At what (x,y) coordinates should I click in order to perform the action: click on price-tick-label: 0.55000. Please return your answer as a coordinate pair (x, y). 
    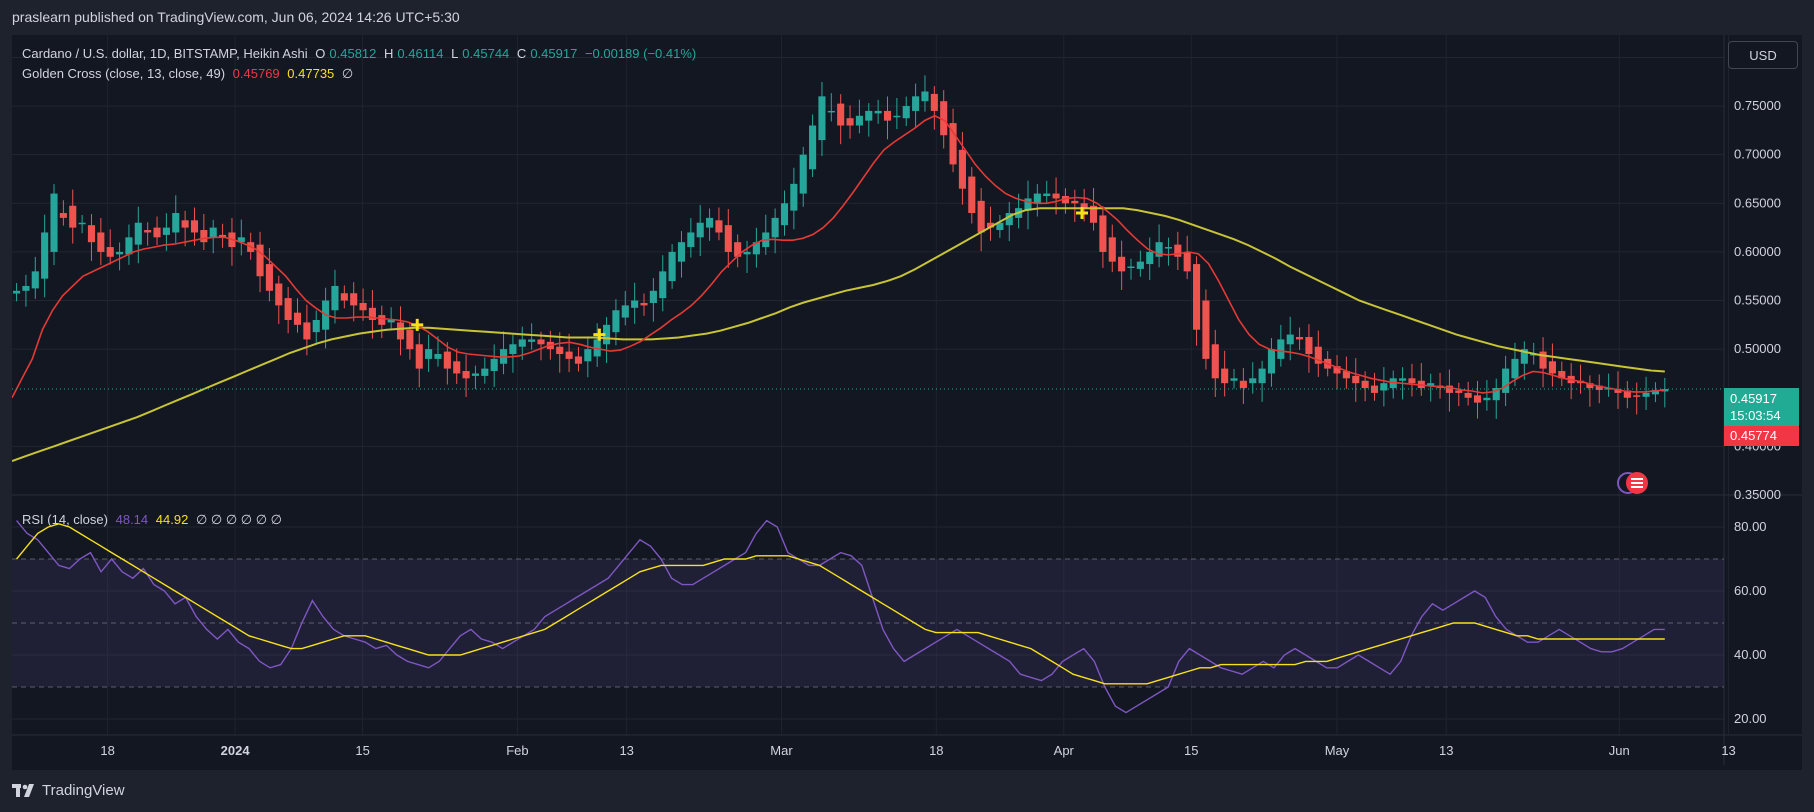
    Looking at the image, I should click on (1757, 300).